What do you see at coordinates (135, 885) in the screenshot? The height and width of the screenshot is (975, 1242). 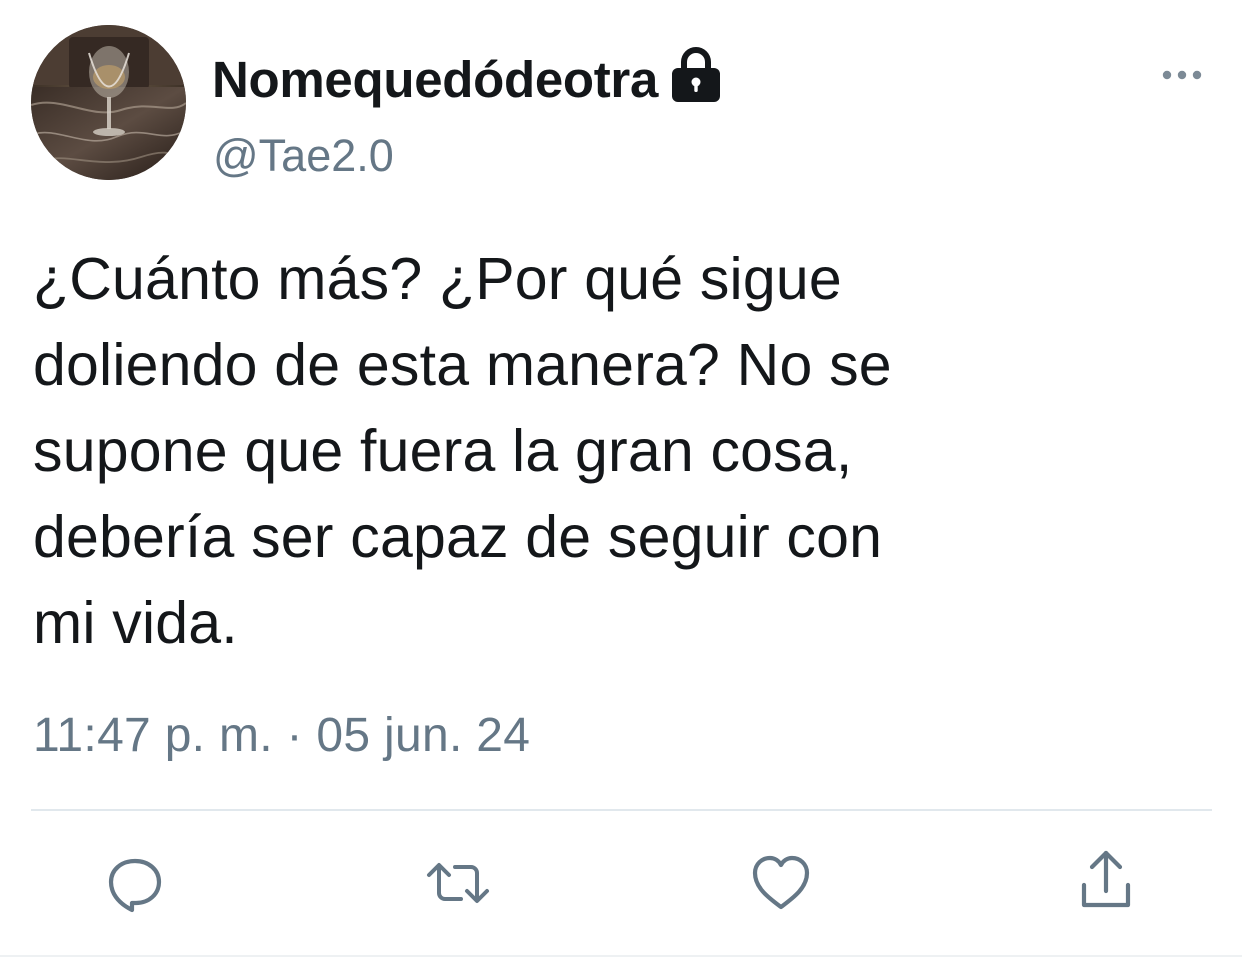 I see `reply-icon` at bounding box center [135, 885].